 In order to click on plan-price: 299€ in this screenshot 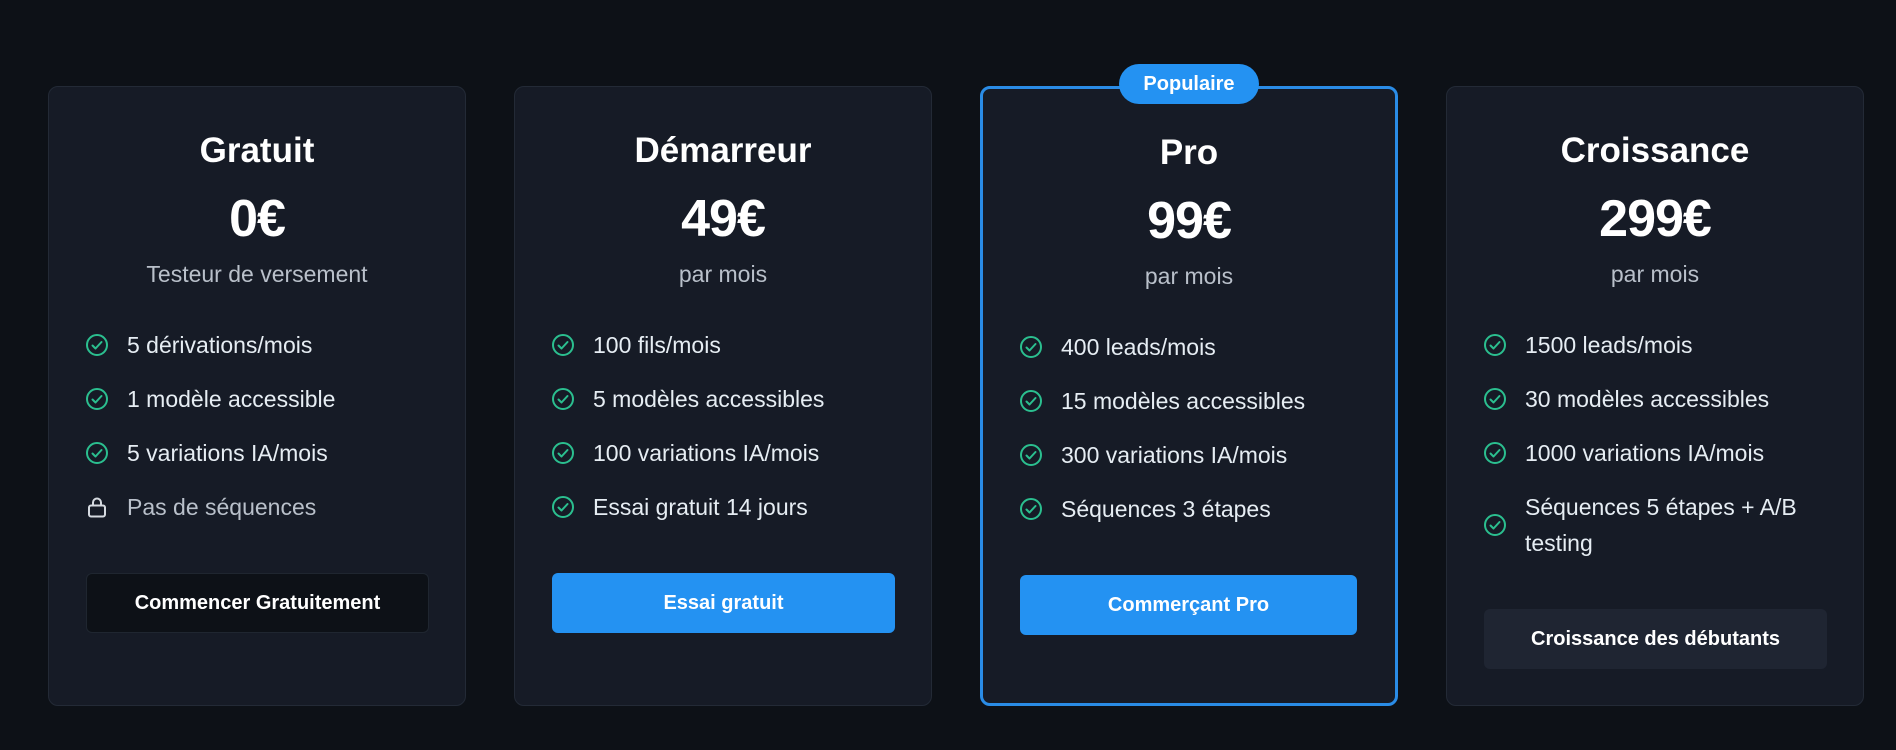, I will do `click(1655, 219)`.